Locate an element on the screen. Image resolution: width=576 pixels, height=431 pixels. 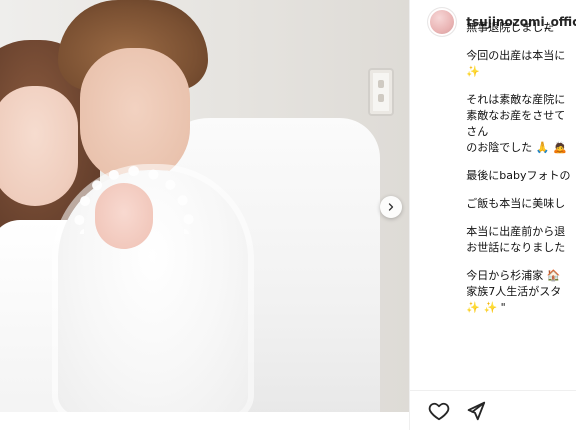
profile-avatar is located at coordinates (442, 22).